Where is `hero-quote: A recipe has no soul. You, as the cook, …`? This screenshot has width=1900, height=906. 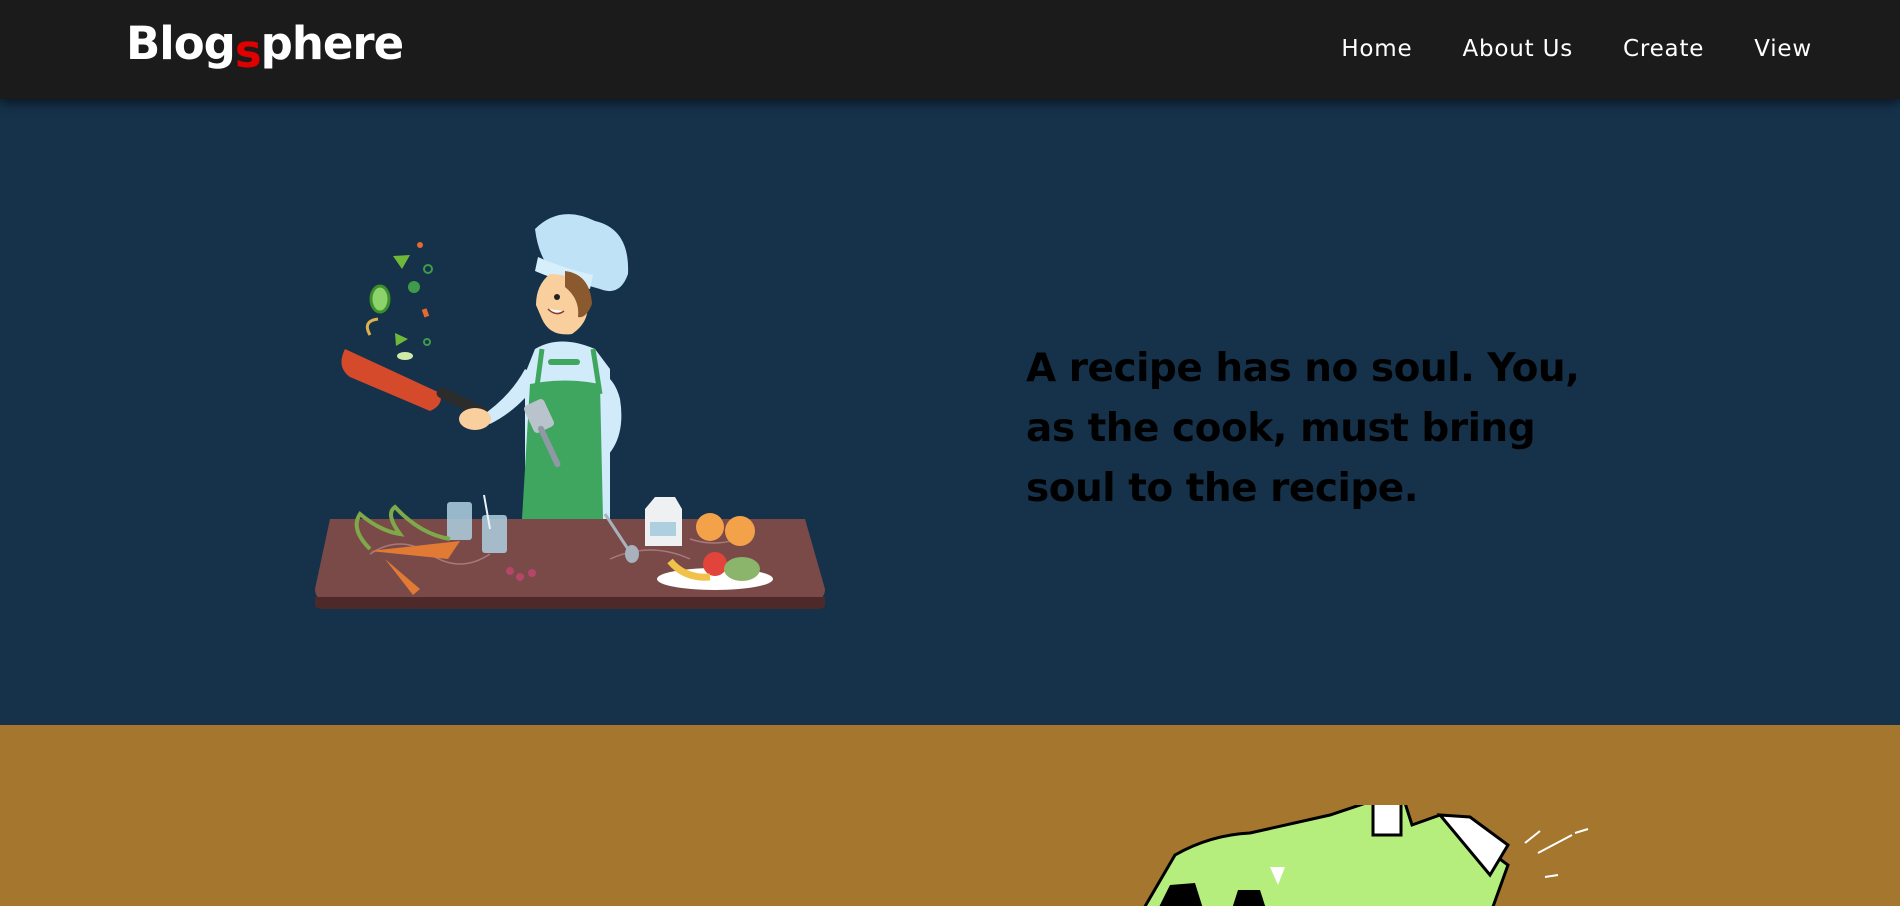 hero-quote: A recipe has no soul. You, as the cook, … is located at coordinates (1303, 428).